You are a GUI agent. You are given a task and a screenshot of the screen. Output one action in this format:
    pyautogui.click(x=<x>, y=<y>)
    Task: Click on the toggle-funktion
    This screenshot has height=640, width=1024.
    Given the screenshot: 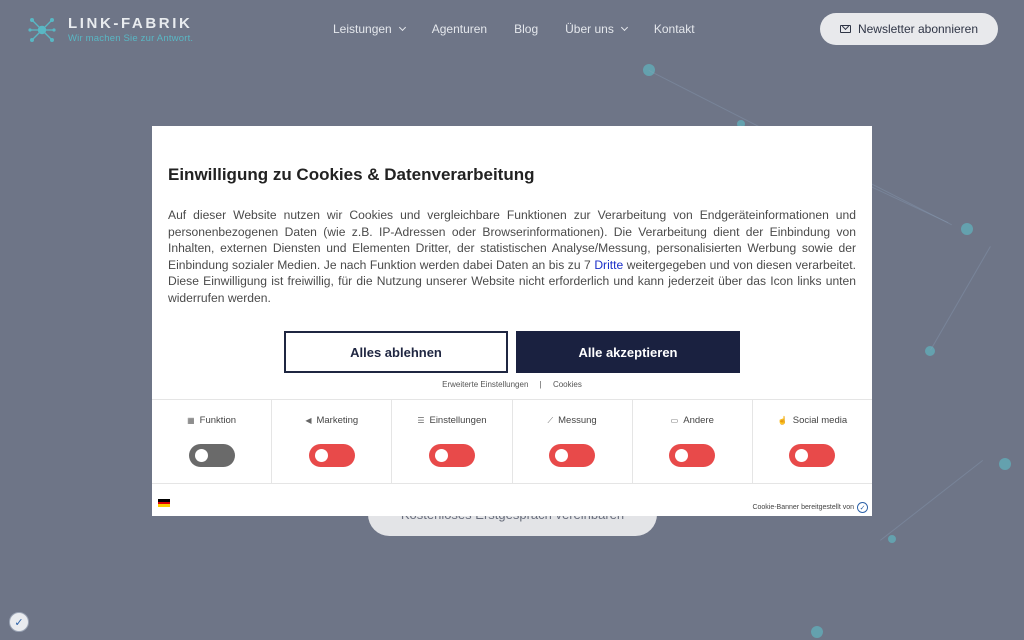 What is the action you would take?
    pyautogui.click(x=211, y=455)
    